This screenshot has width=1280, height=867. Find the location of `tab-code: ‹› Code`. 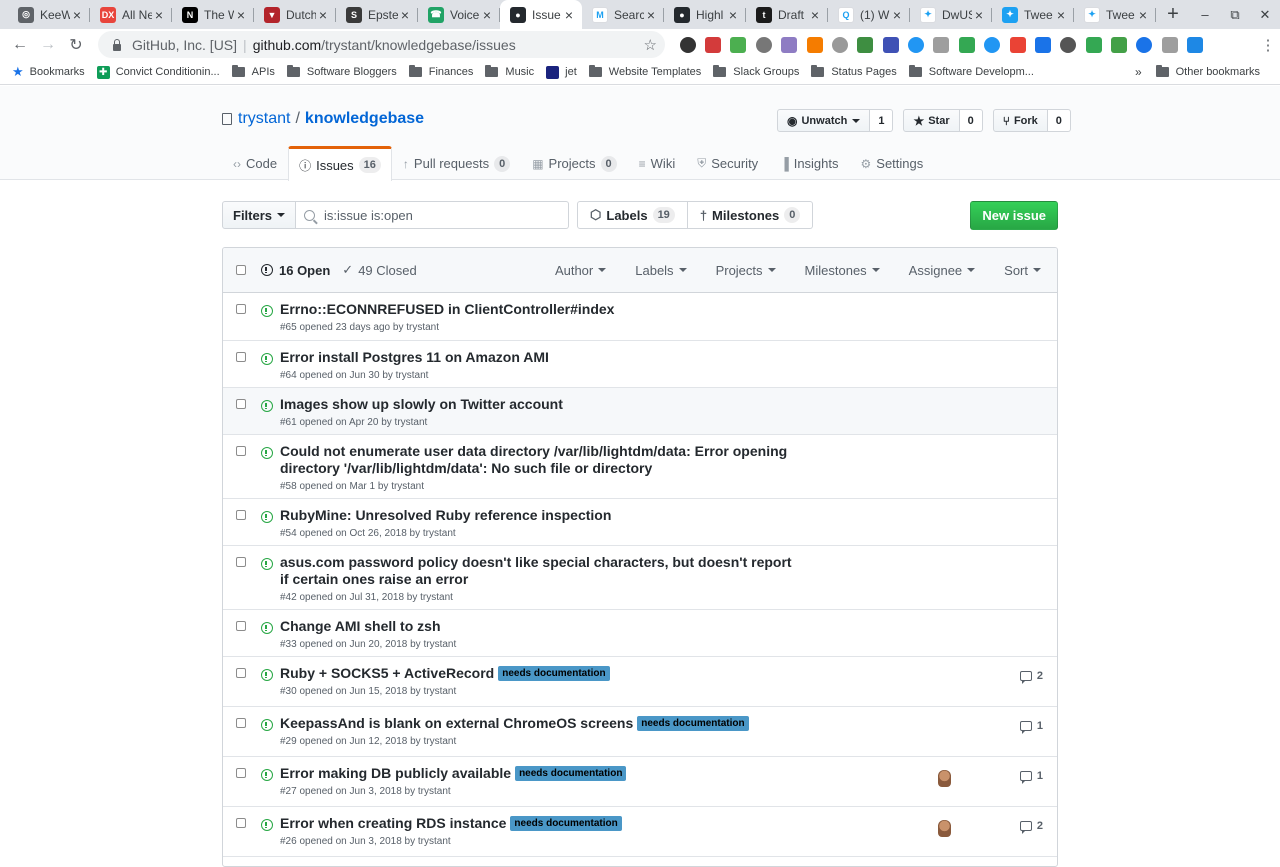

tab-code: ‹› Code is located at coordinates (255, 163).